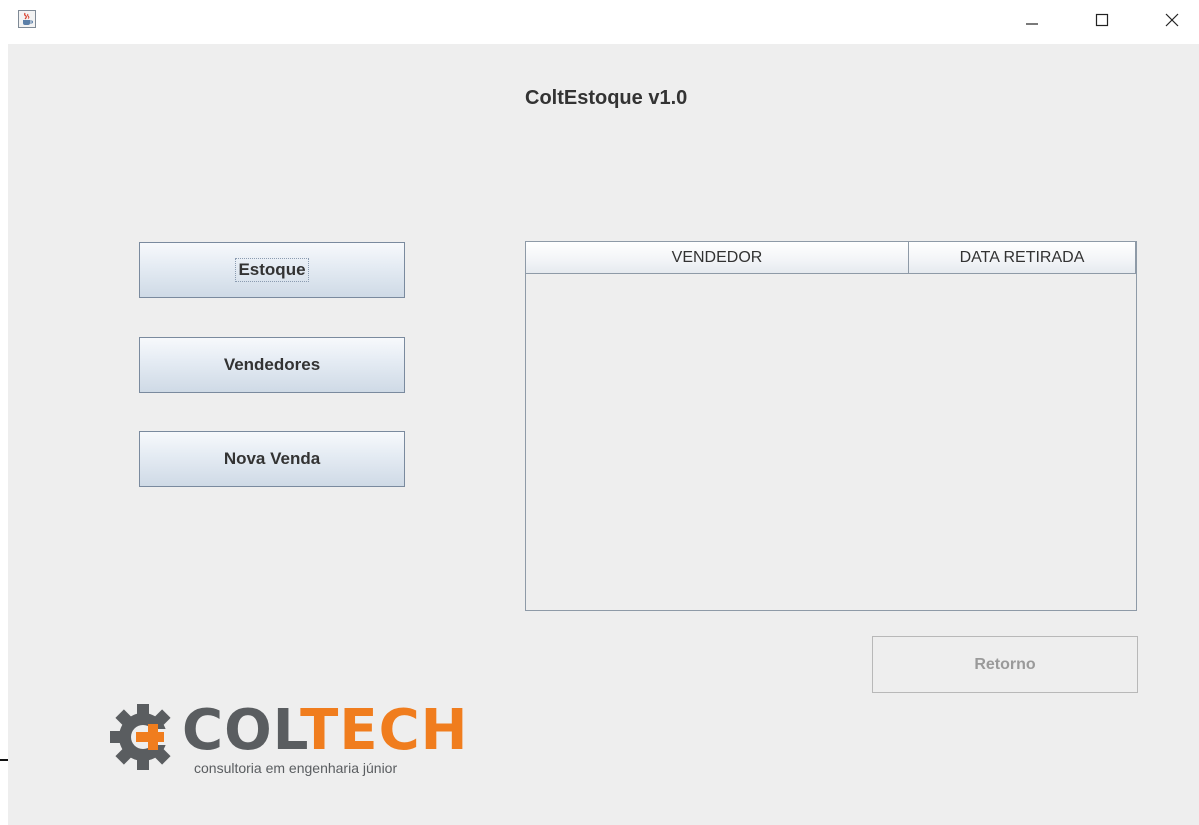 The height and width of the screenshot is (825, 1199). I want to click on column-header-vendedor: VENDEDOR, so click(717, 257).